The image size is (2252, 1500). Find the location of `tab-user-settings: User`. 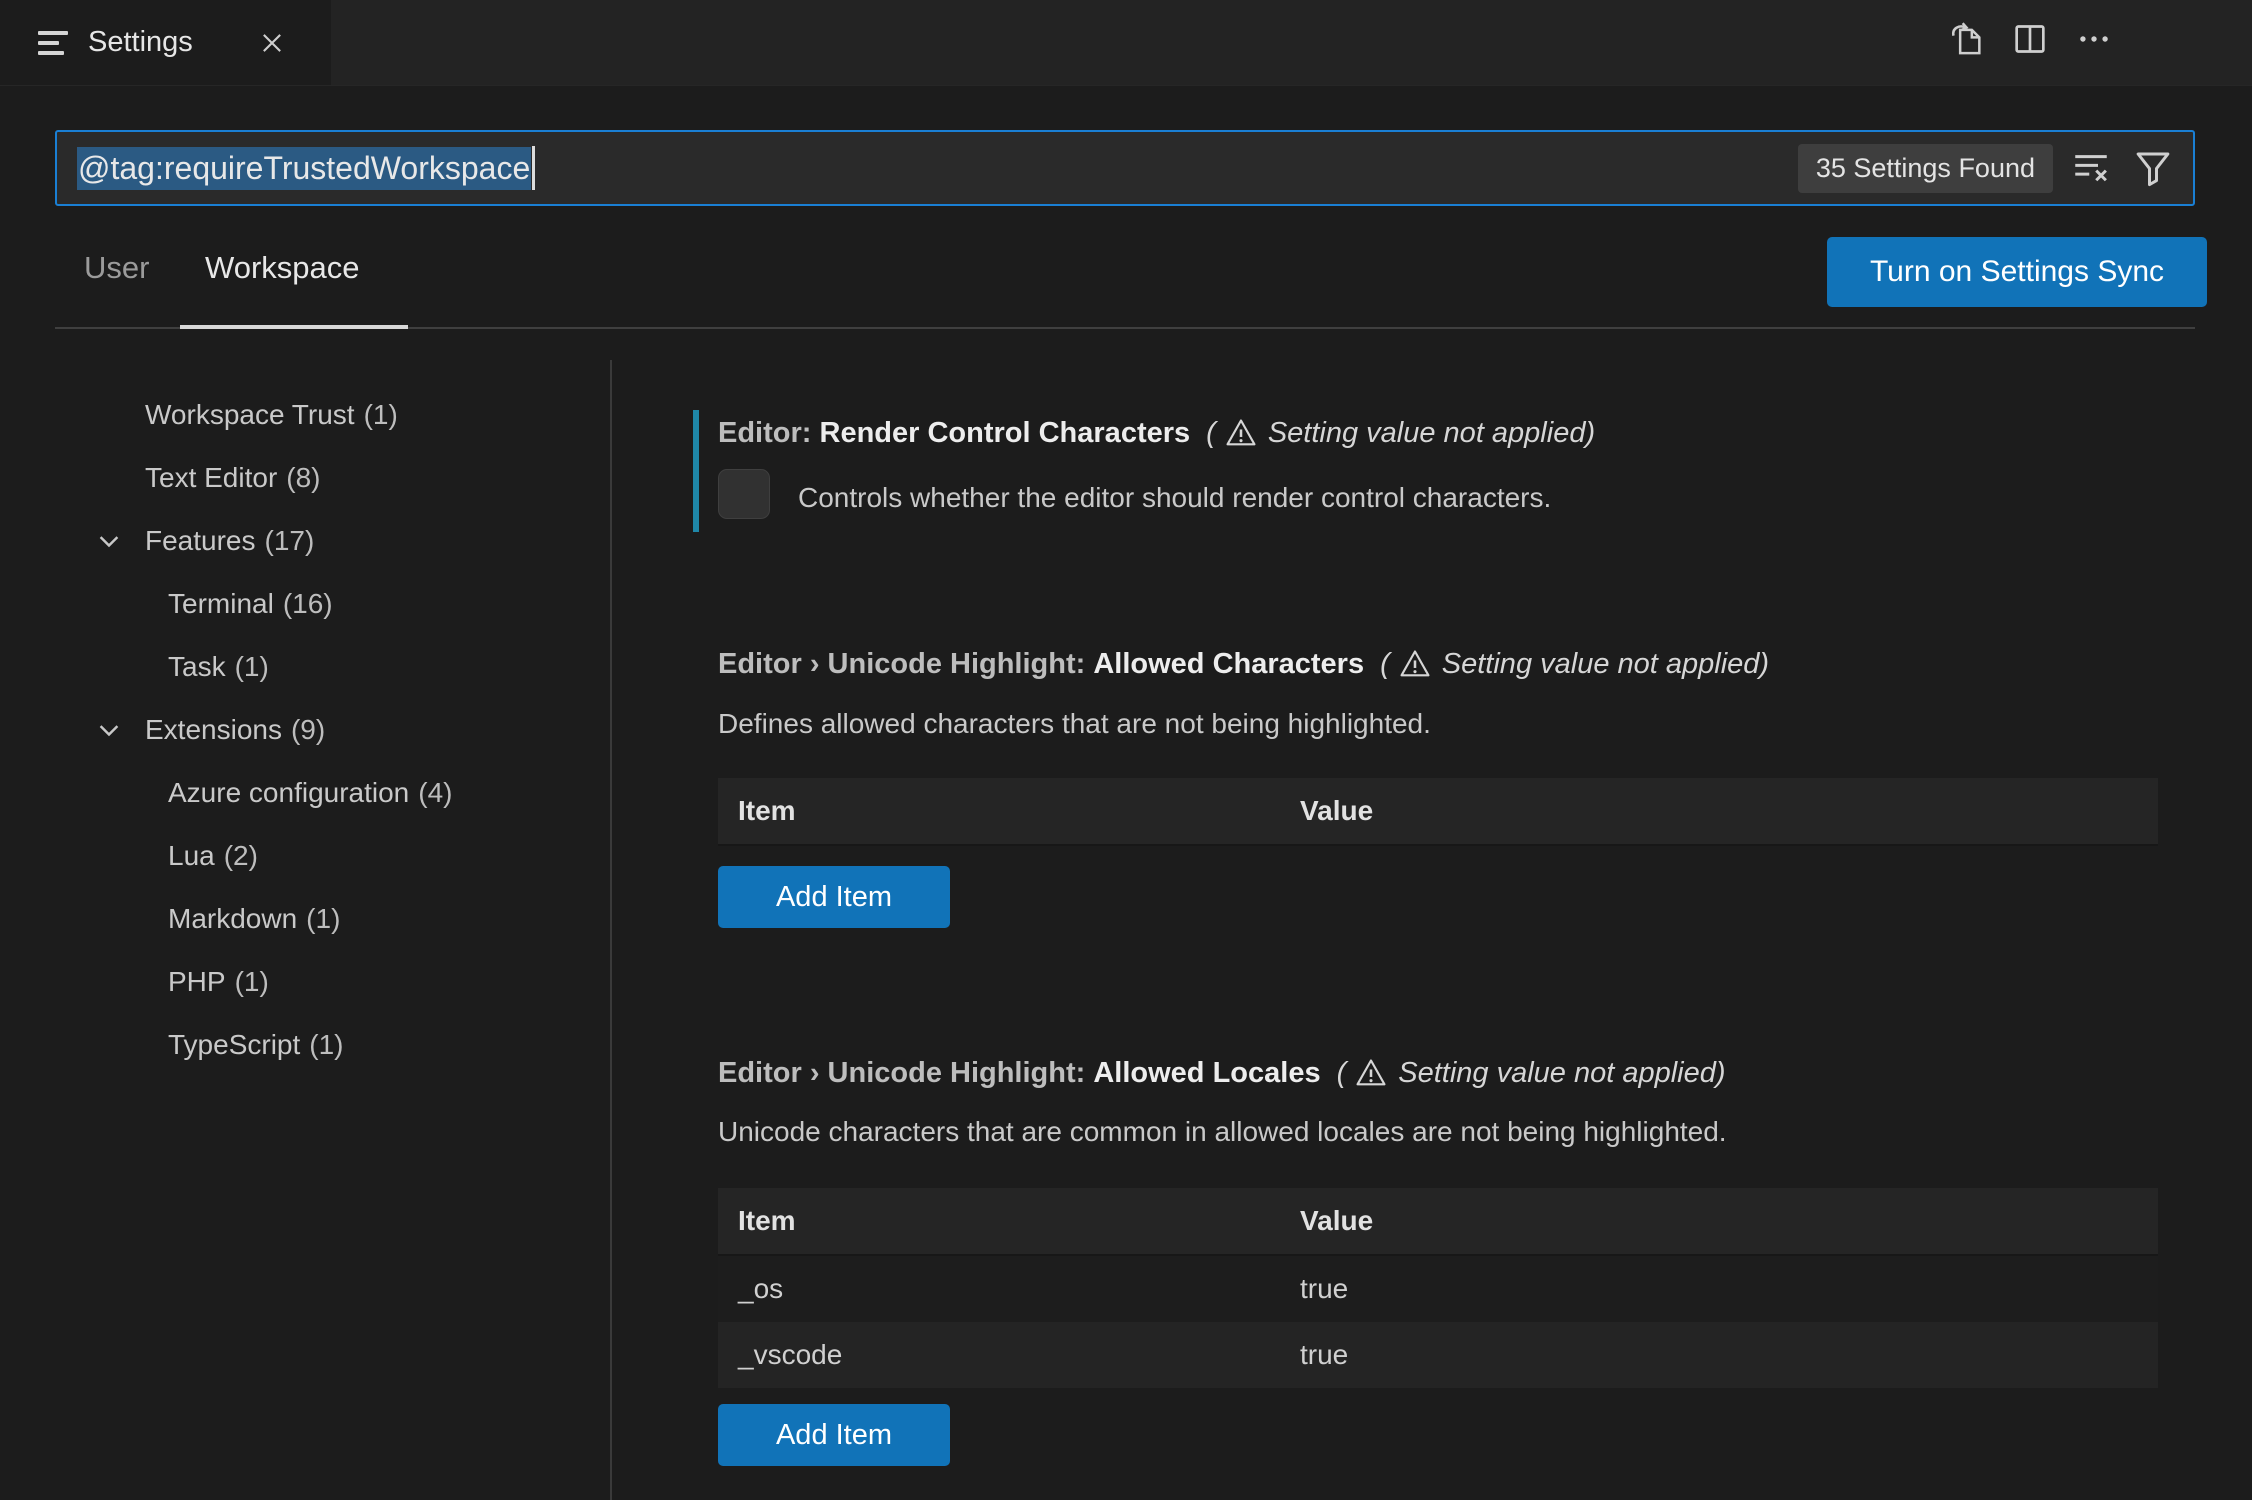

tab-user-settings: User is located at coordinates (116, 268).